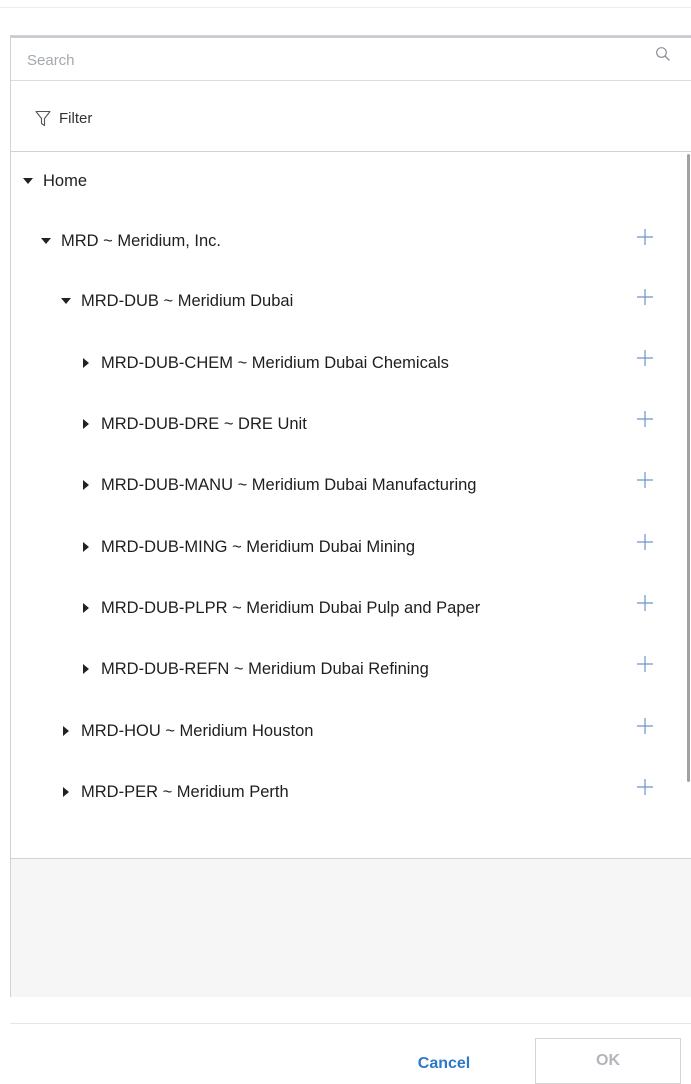  Describe the element at coordinates (351, 928) in the screenshot. I see `details-area` at that location.